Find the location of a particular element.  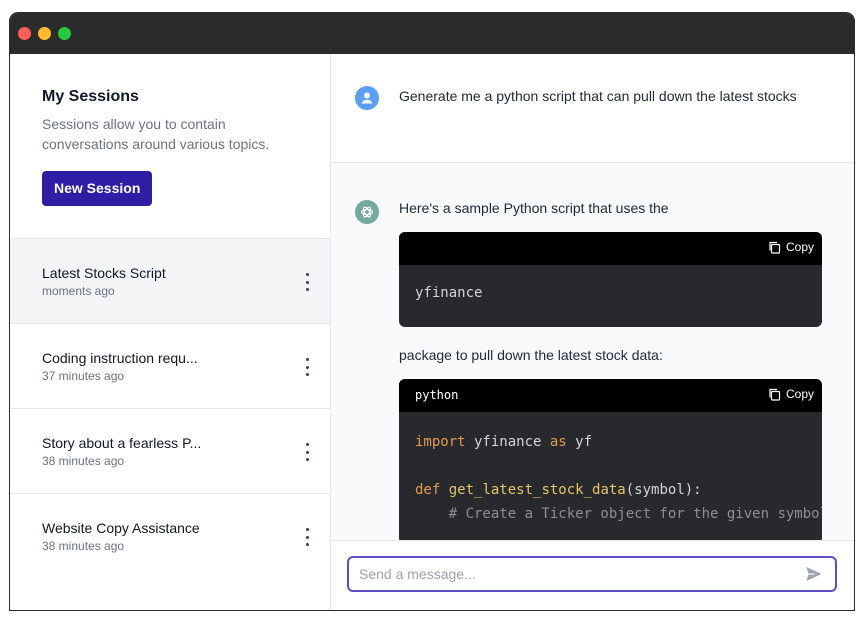

code-block-header: python Copy is located at coordinates (610, 395).